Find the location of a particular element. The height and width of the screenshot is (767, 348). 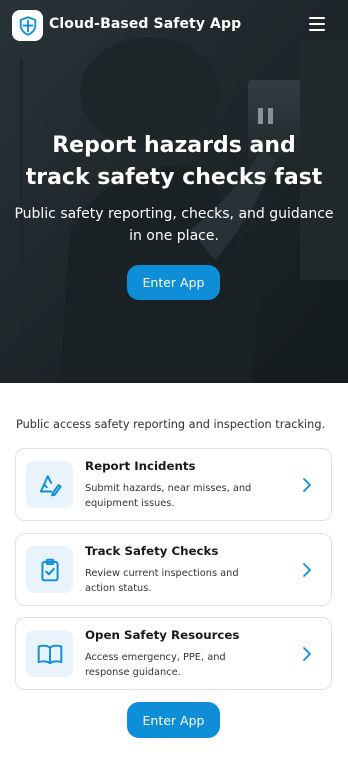

shield-icon is located at coordinates (27, 25).